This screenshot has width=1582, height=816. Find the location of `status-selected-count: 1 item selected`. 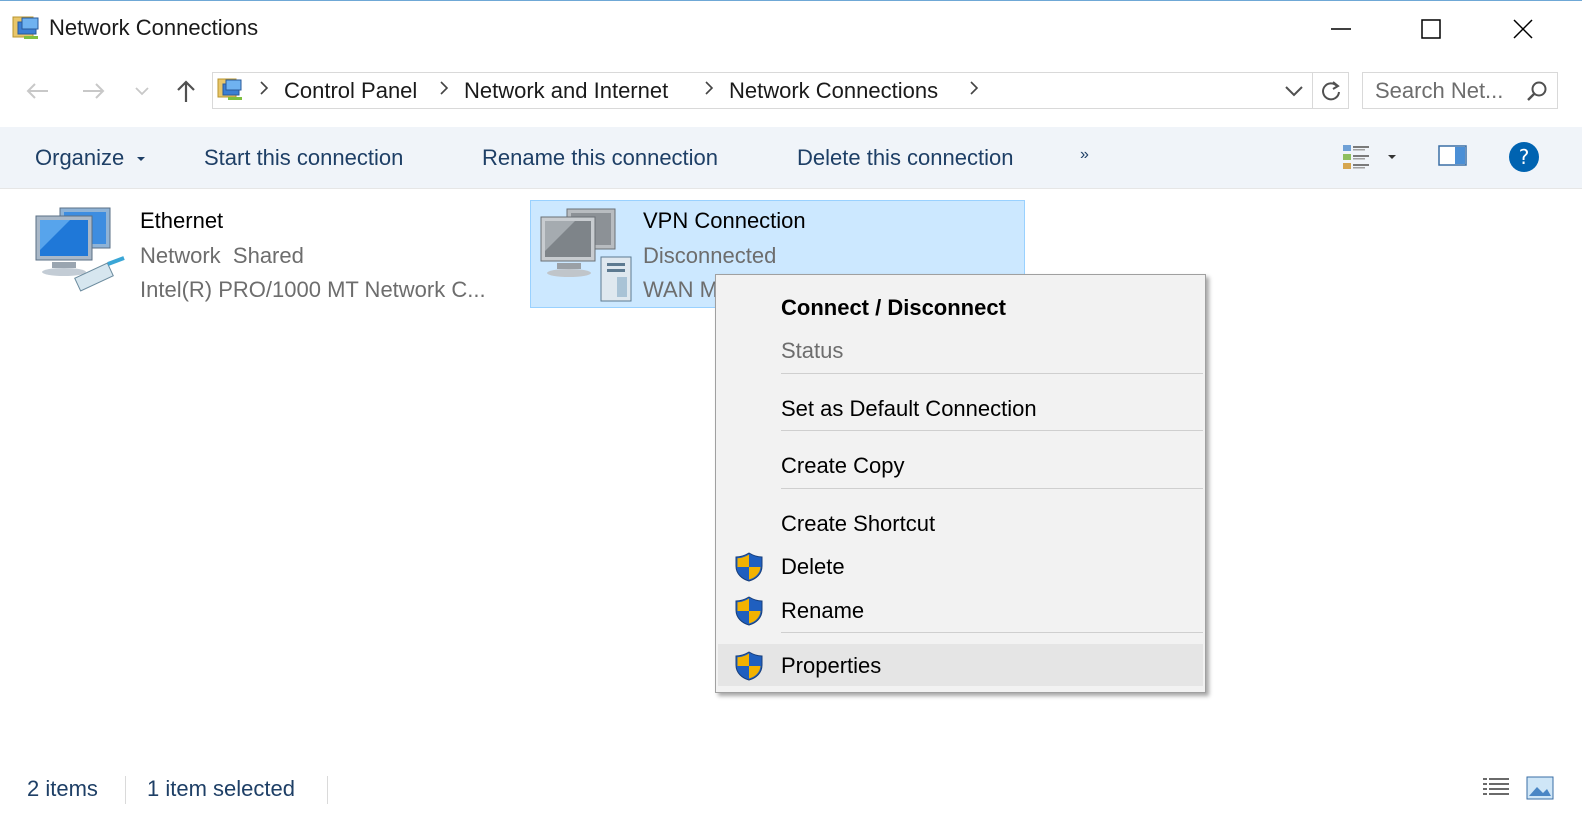

status-selected-count: 1 item selected is located at coordinates (221, 788).